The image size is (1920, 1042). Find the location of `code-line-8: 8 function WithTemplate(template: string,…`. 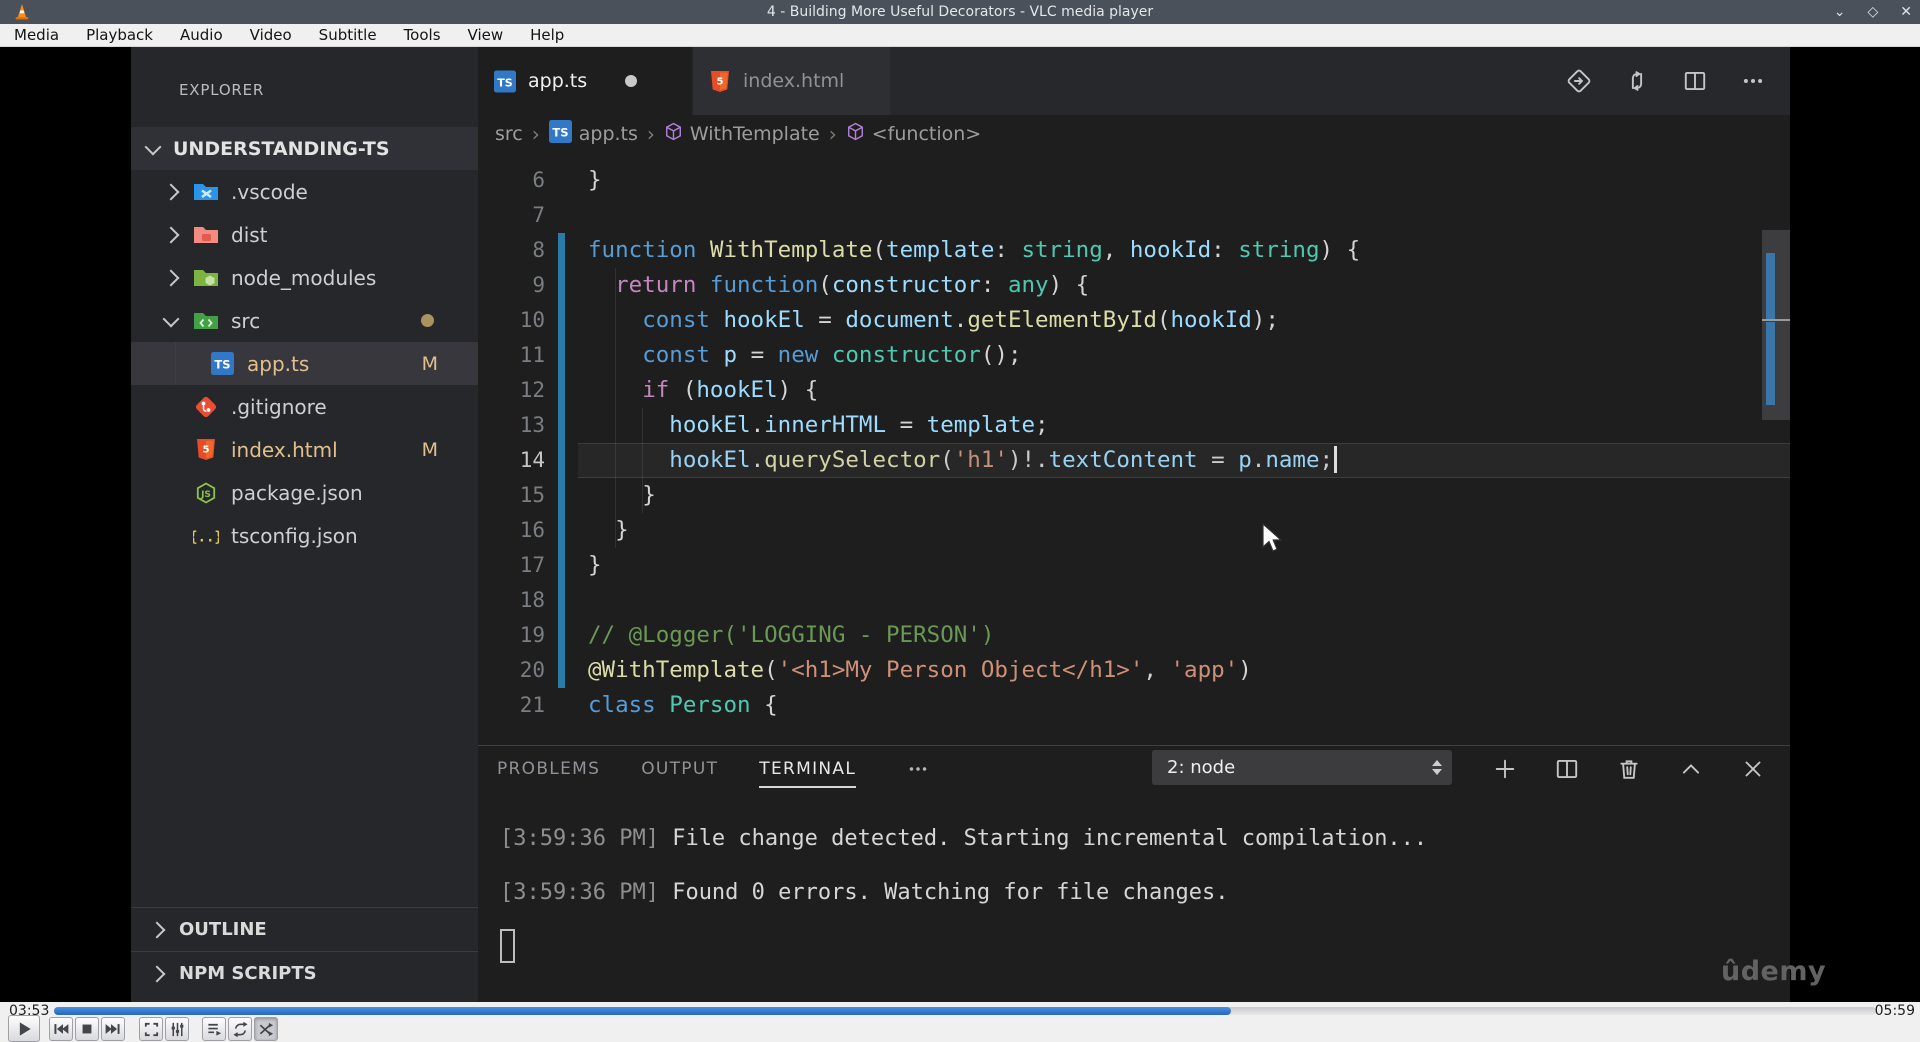

code-line-8: 8 function WithTemplate(template: string,… is located at coordinates (1134, 250).